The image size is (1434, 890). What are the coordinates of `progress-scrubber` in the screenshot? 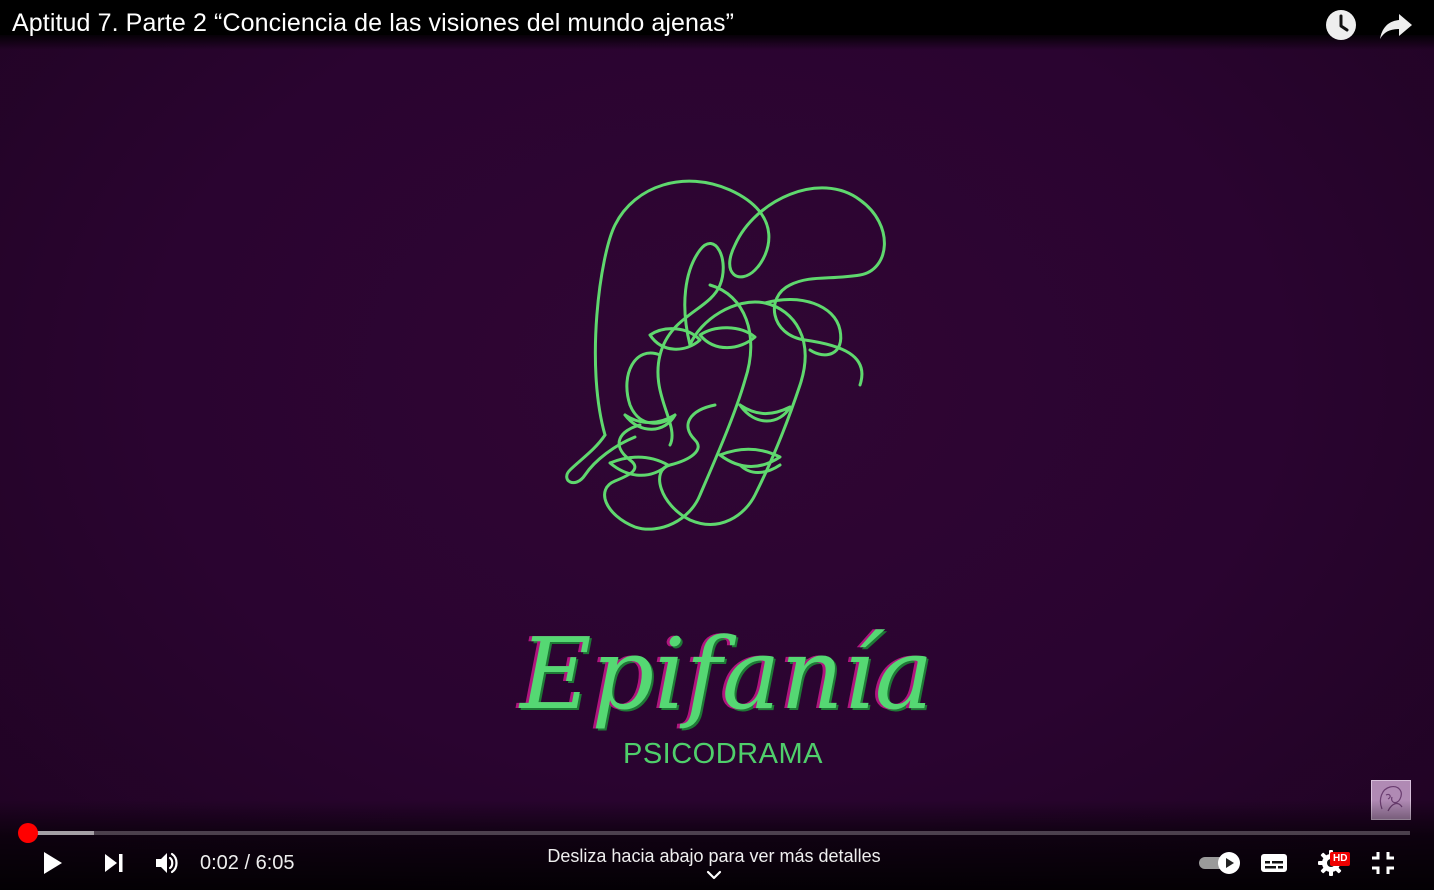 It's located at (28, 833).